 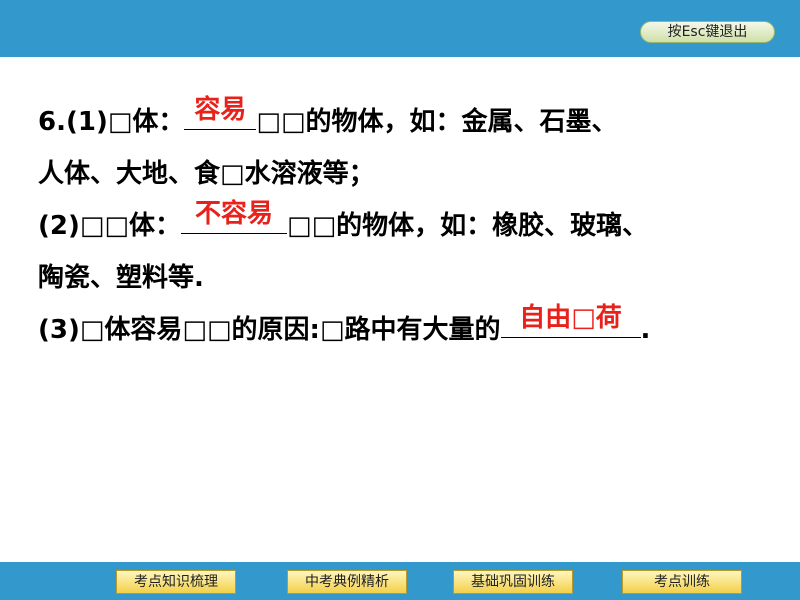 I want to click on question-line-4: 陶瓷、塑料等., so click(x=413, y=278).